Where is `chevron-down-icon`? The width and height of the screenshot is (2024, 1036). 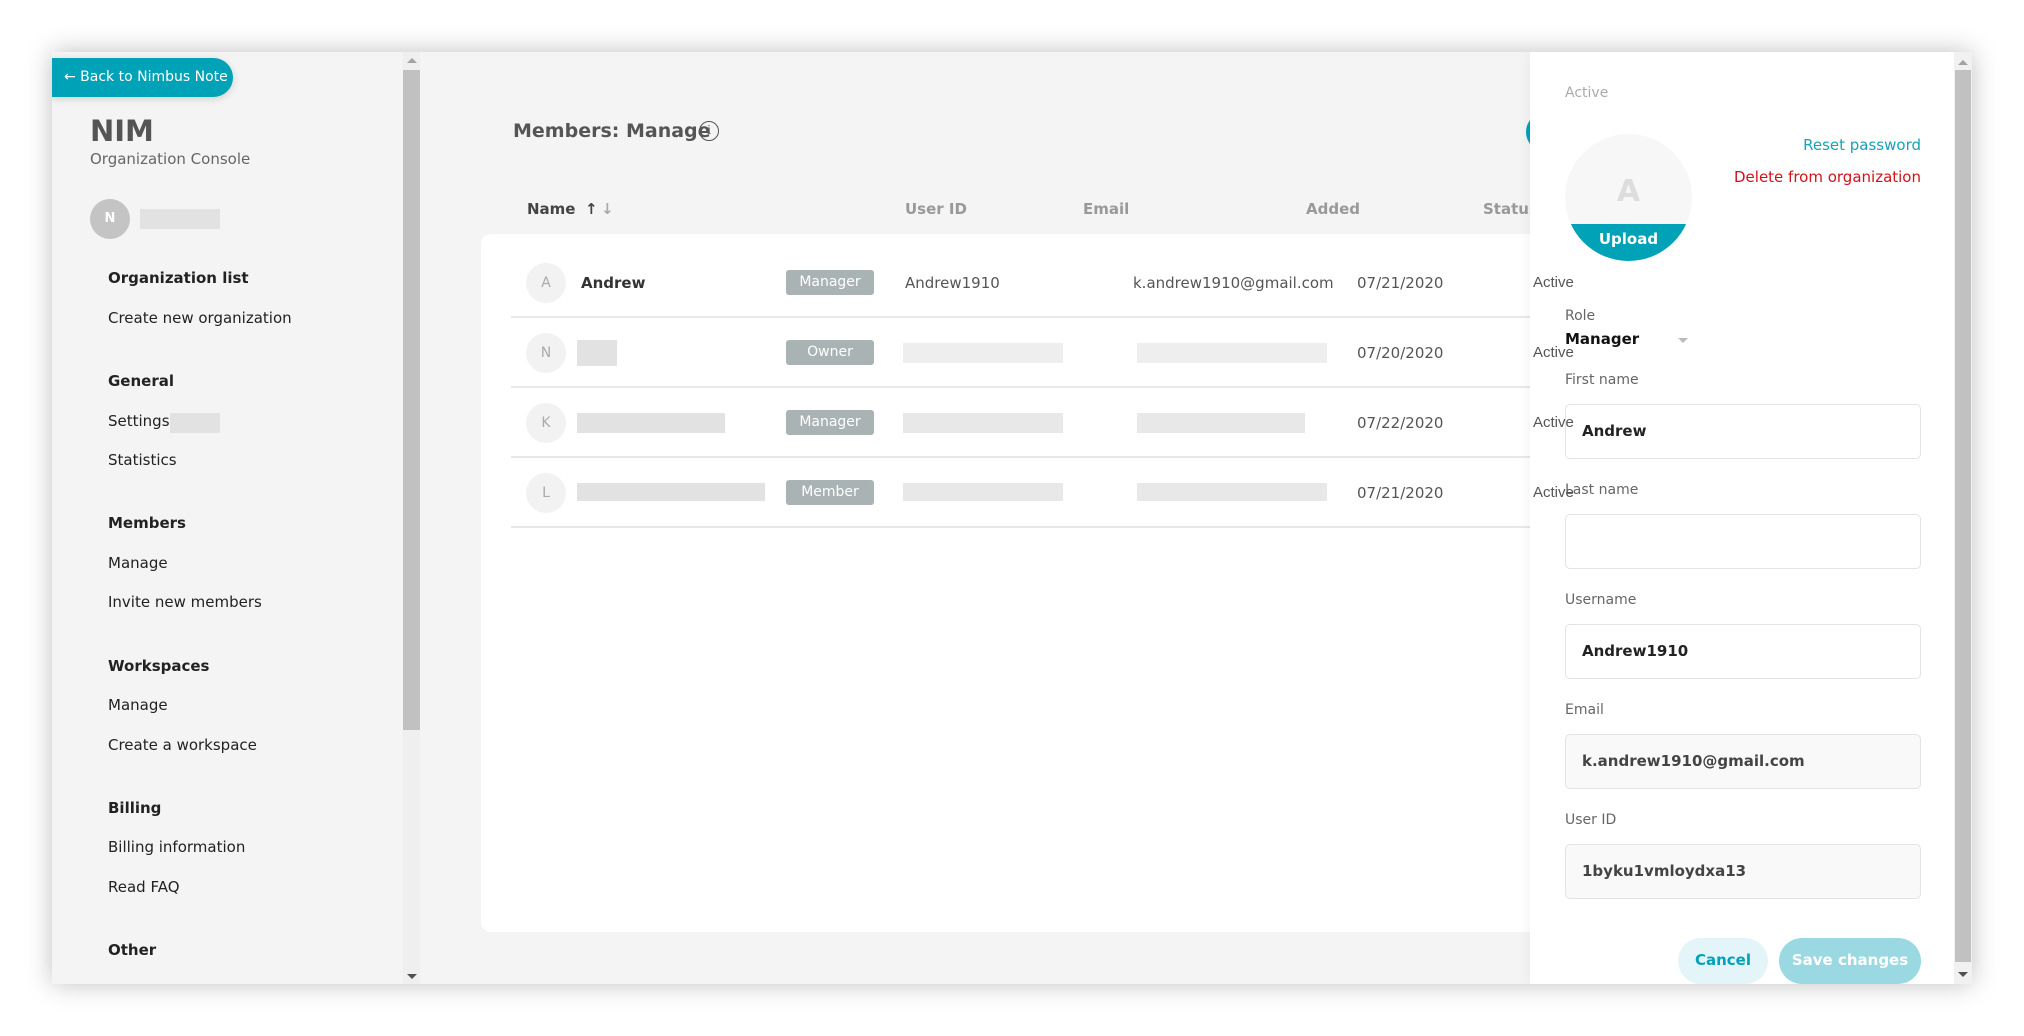
chevron-down-icon is located at coordinates (1683, 340).